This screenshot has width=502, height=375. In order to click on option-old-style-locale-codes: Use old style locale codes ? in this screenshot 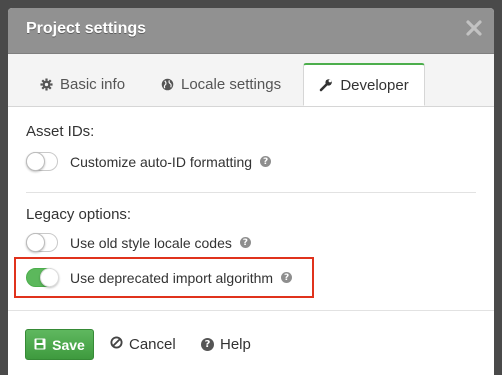, I will do `click(138, 242)`.